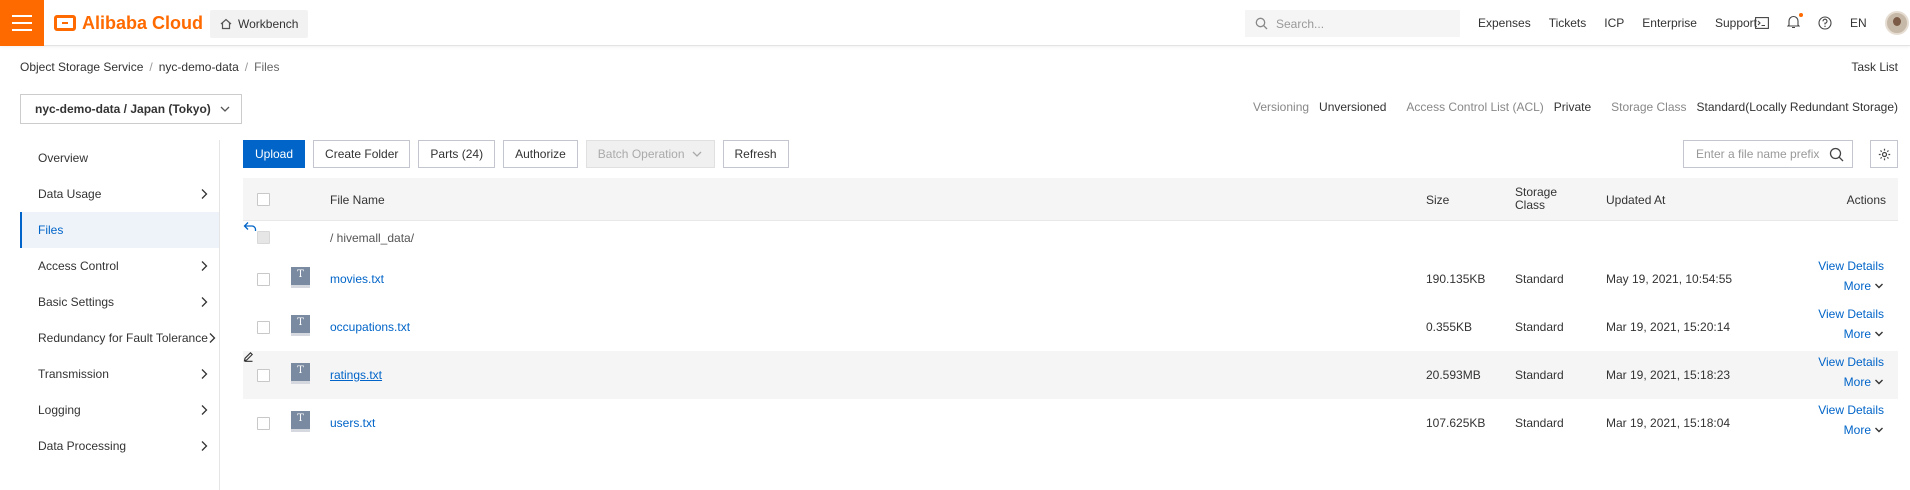 Image resolution: width=1910 pixels, height=490 pixels. What do you see at coordinates (1825, 23) in the screenshot?
I see `help-icon` at bounding box center [1825, 23].